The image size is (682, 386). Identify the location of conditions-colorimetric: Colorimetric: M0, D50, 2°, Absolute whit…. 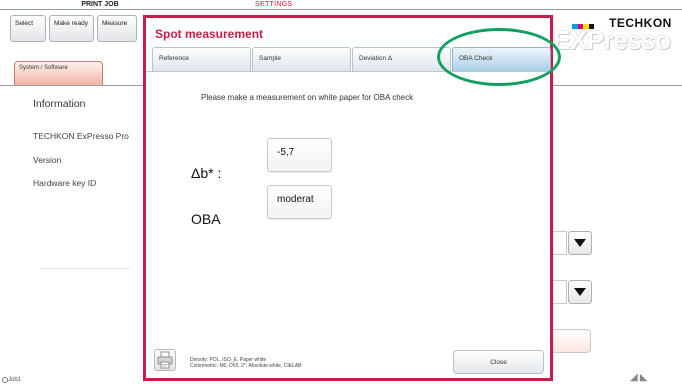
(246, 365).